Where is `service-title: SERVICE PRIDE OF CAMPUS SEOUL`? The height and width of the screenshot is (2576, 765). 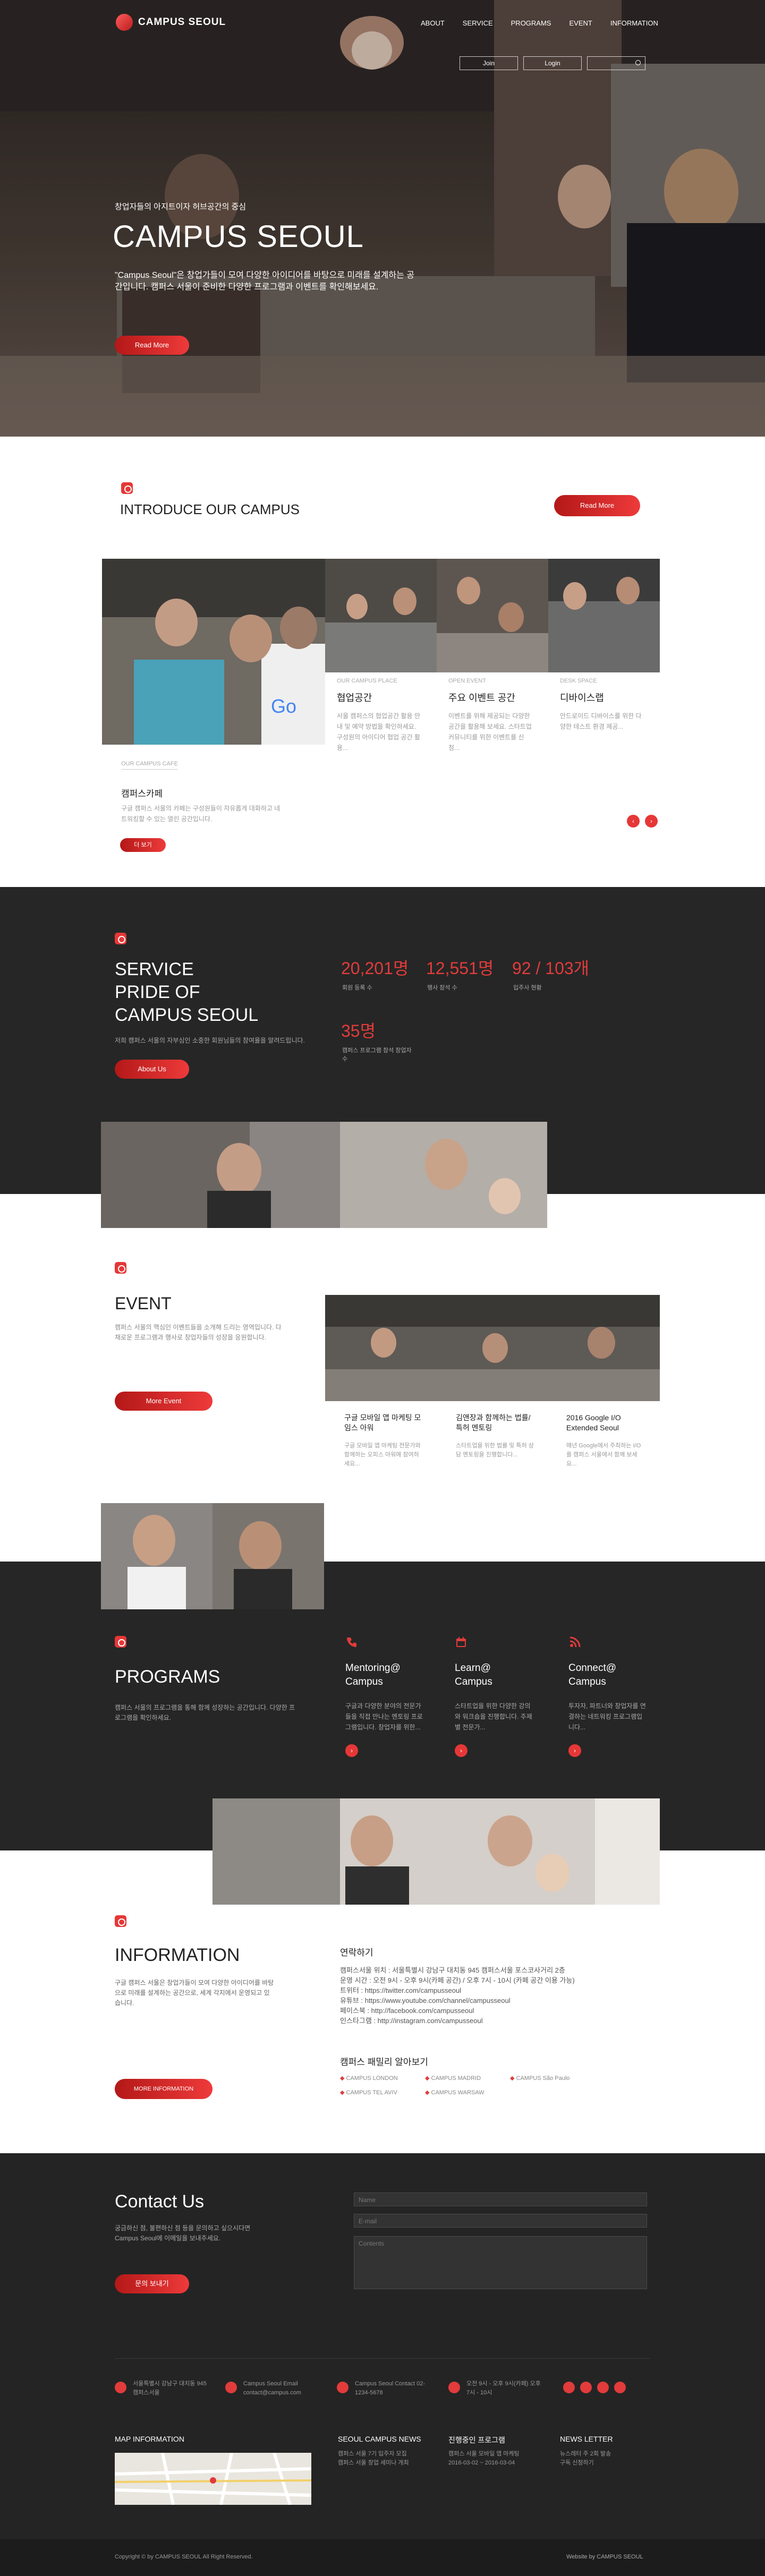
service-title: SERVICE PRIDE OF CAMPUS SEOUL is located at coordinates (186, 993).